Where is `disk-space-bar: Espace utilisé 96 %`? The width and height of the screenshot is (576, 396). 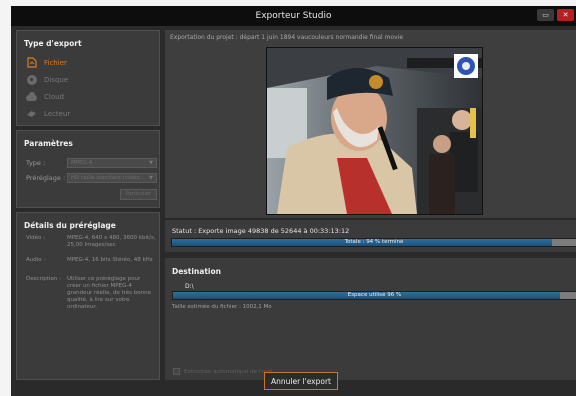 disk-space-bar: Espace utilisé 96 % is located at coordinates (374, 295).